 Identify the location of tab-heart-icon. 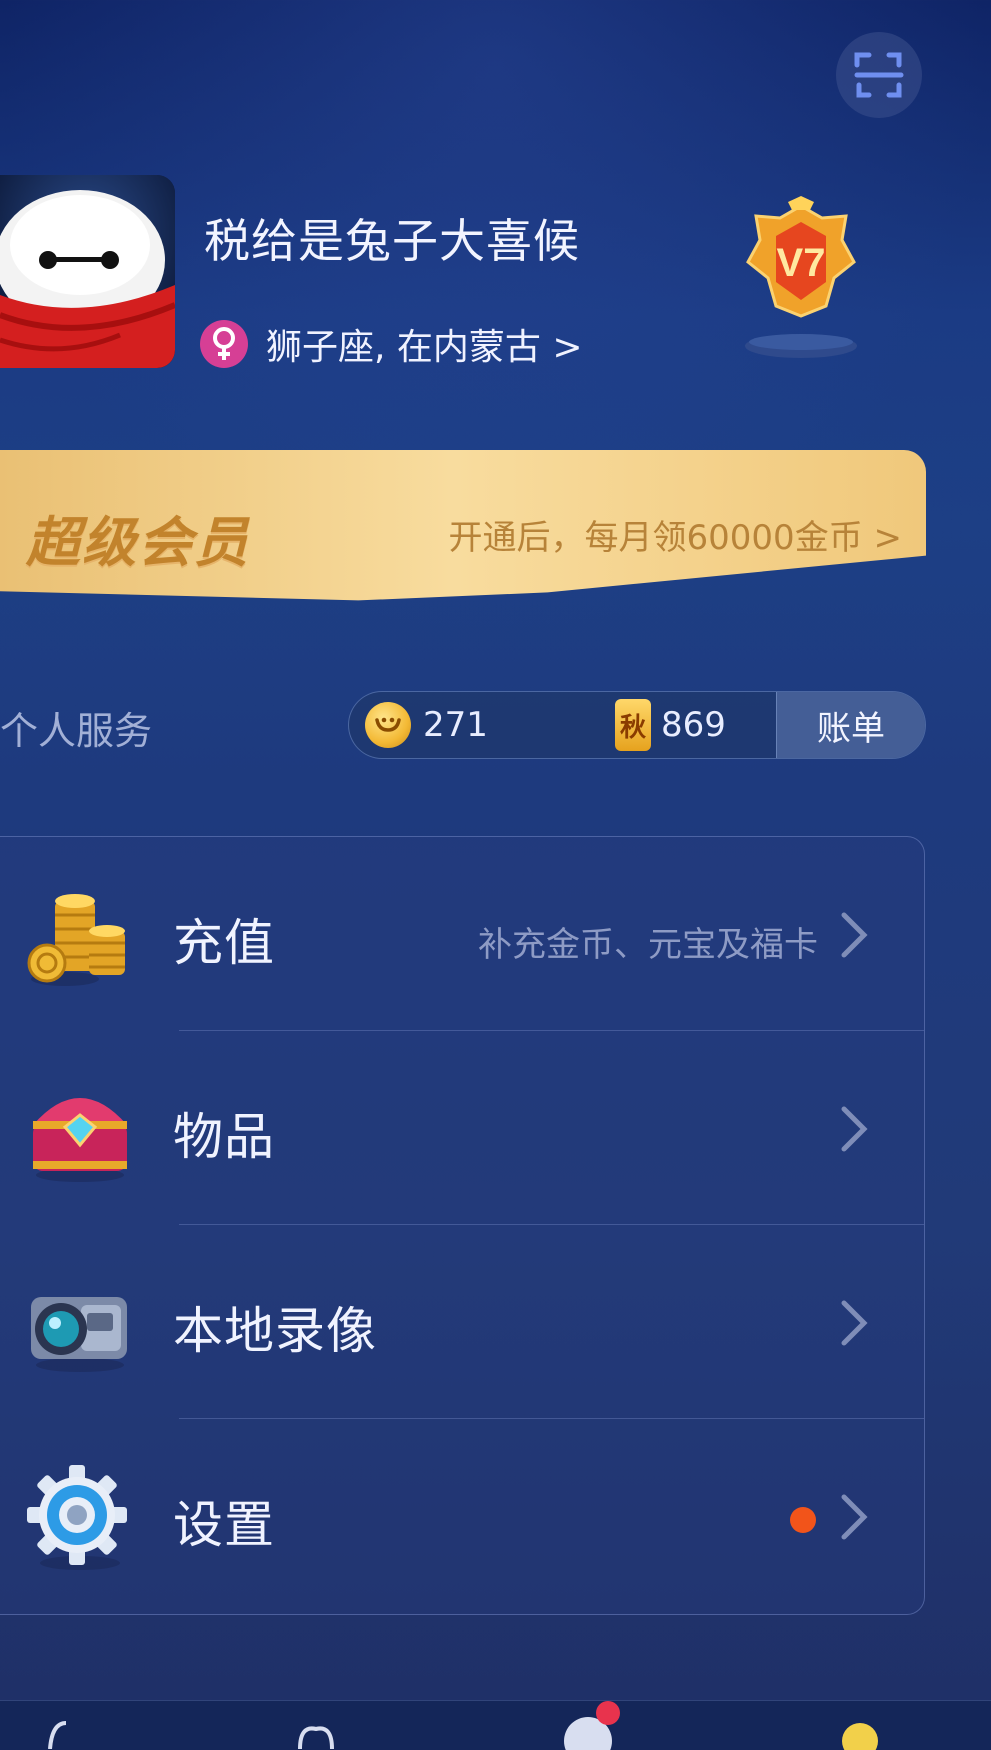
(316, 1734).